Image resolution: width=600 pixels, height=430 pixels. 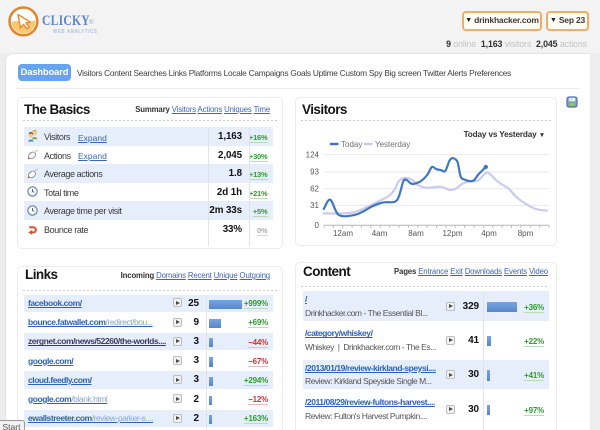 What do you see at coordinates (526, 233) in the screenshot?
I see `svg-text: 8pm` at bounding box center [526, 233].